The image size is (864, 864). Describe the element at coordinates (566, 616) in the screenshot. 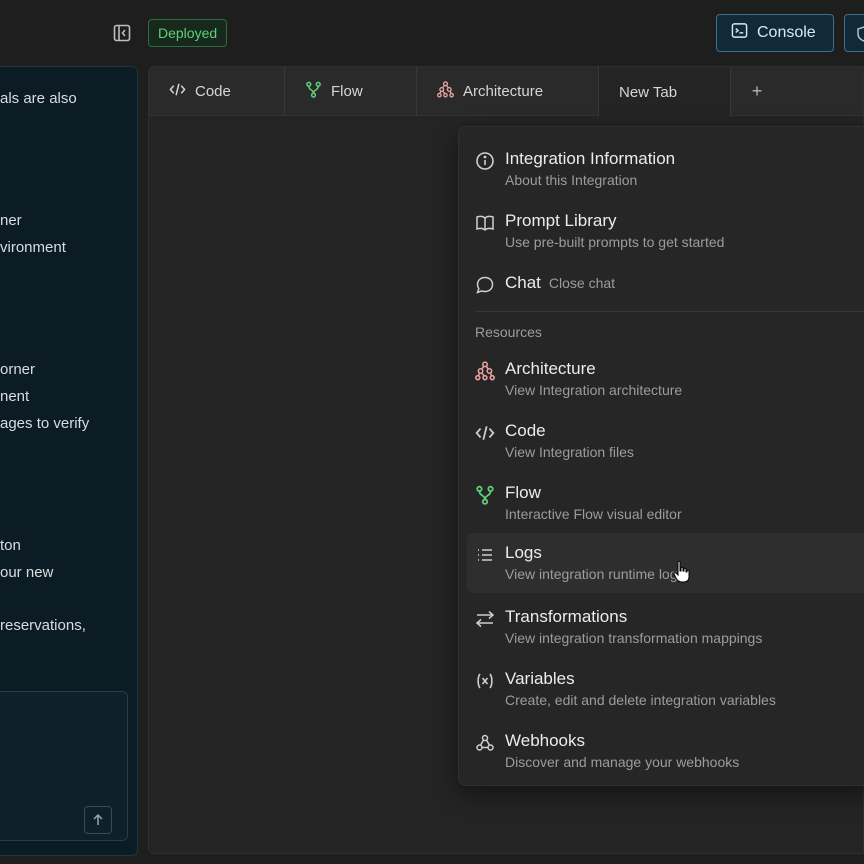

I see `menu-item-title: Transformations` at that location.